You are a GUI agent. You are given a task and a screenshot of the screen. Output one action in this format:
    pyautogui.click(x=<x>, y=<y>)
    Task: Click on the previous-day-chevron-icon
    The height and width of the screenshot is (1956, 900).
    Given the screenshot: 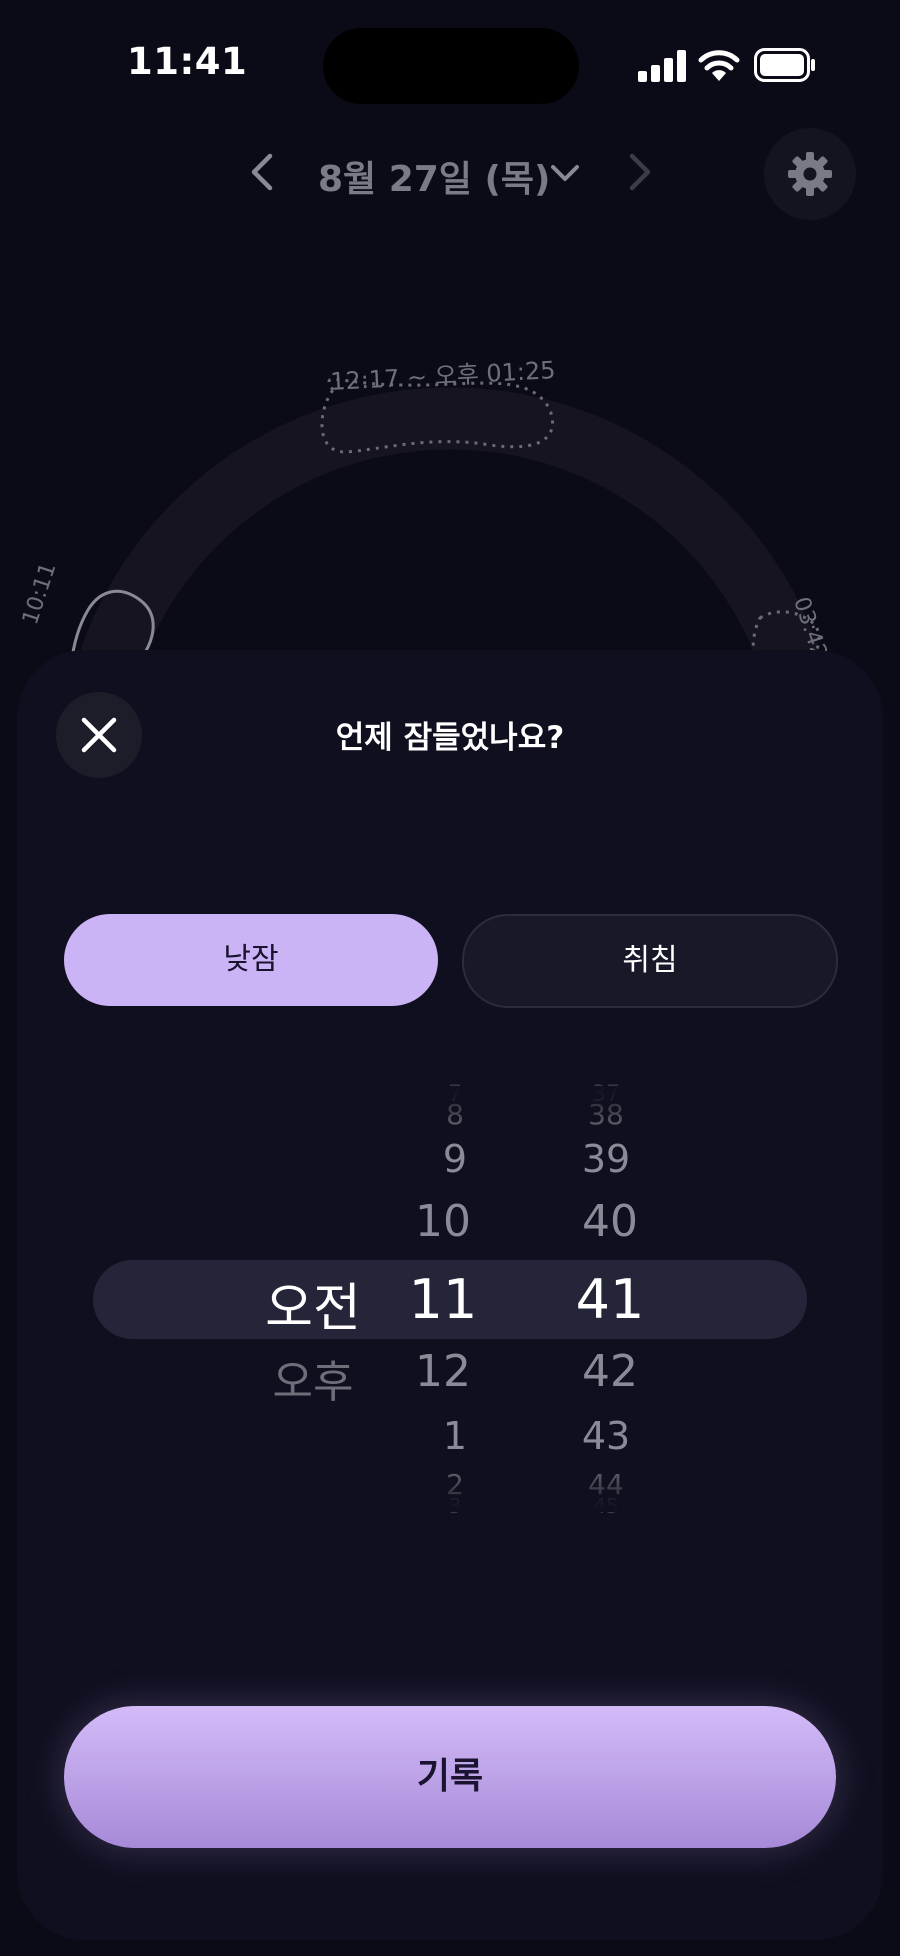 What is the action you would take?
    pyautogui.click(x=262, y=172)
    